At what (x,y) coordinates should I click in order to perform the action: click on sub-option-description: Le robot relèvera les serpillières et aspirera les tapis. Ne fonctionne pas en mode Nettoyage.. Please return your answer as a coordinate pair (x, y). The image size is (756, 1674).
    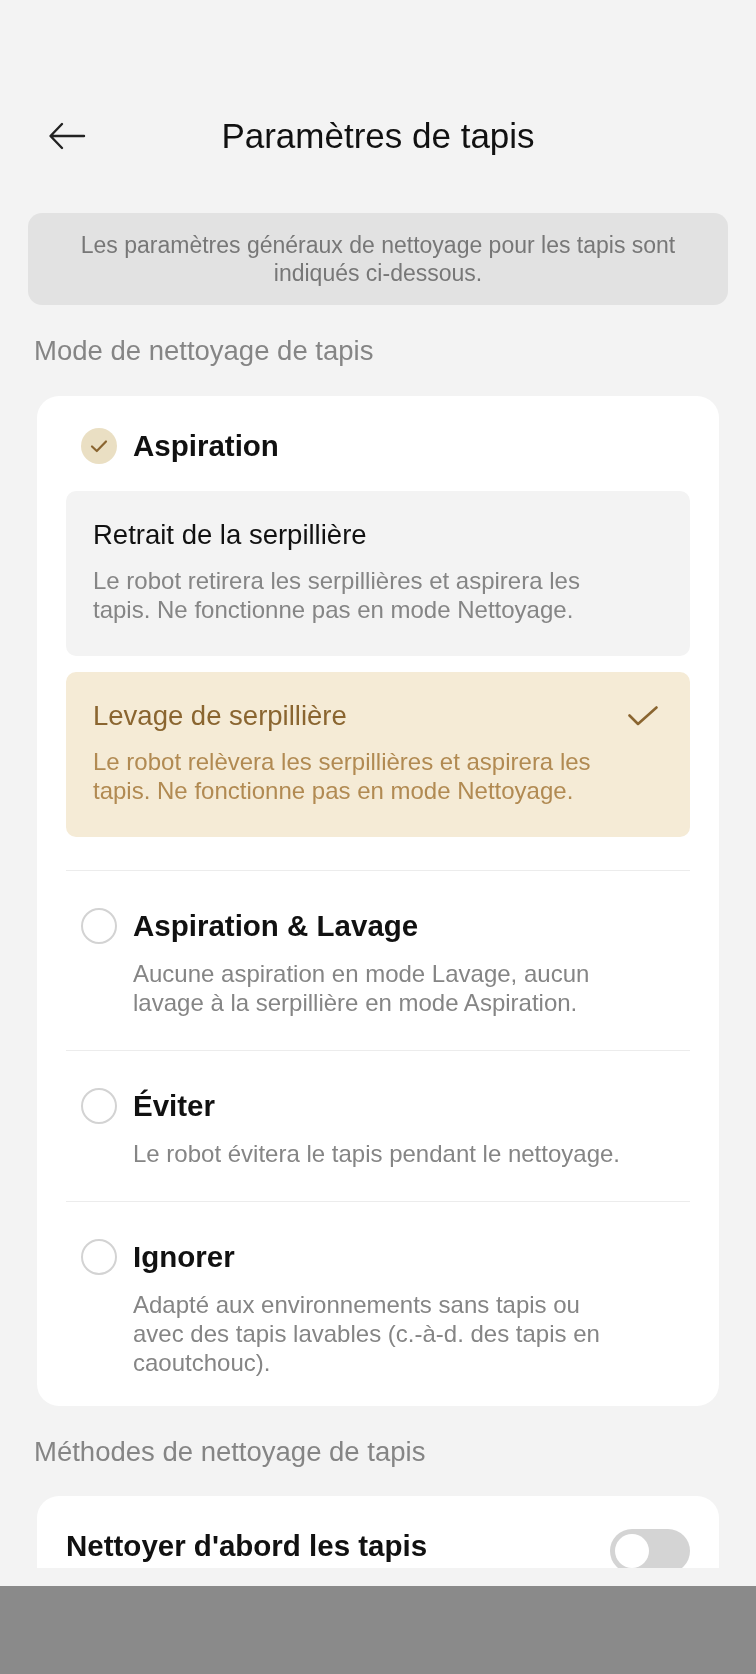
    Looking at the image, I should click on (342, 776).